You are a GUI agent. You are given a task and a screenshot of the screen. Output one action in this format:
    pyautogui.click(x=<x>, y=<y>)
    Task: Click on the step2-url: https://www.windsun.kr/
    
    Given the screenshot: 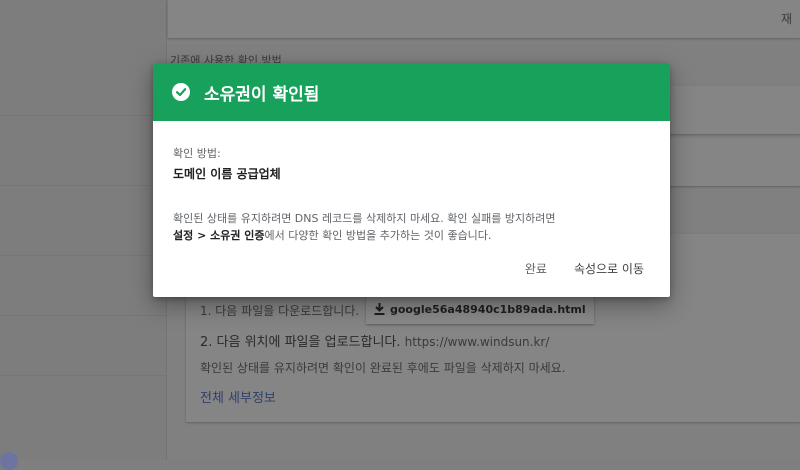 What is the action you would take?
    pyautogui.click(x=477, y=342)
    